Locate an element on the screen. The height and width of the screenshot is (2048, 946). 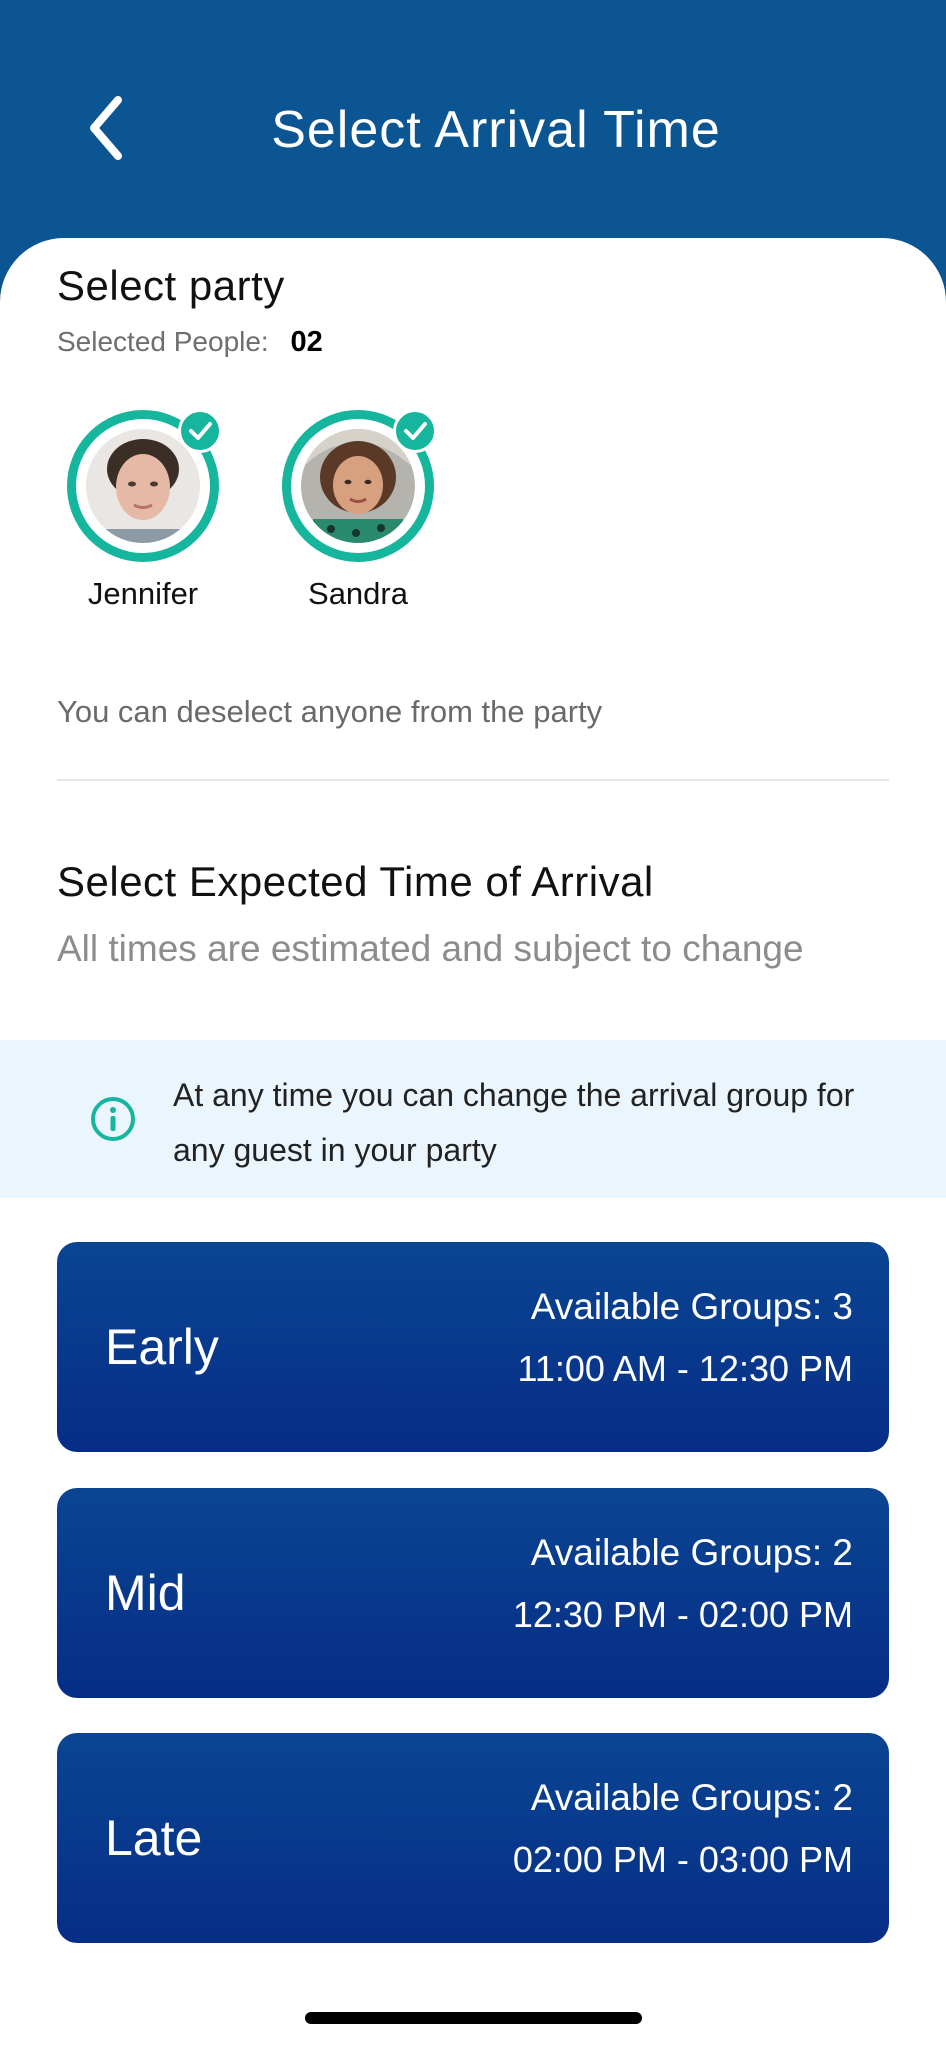
slot-name: Late is located at coordinates (154, 1838).